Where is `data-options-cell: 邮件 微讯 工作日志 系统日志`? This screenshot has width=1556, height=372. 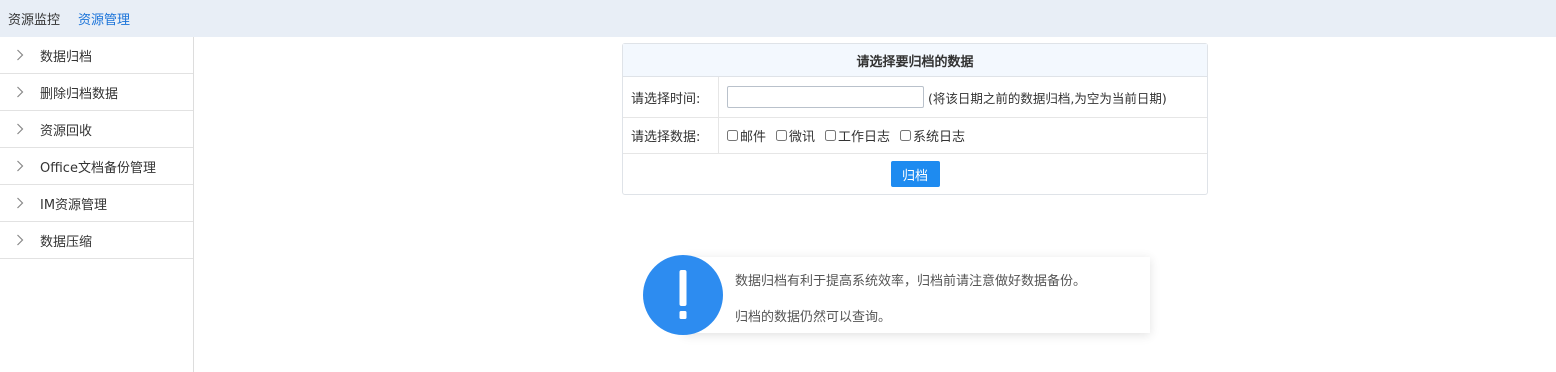 data-options-cell: 邮件 微讯 工作日志 系统日志 is located at coordinates (963, 135).